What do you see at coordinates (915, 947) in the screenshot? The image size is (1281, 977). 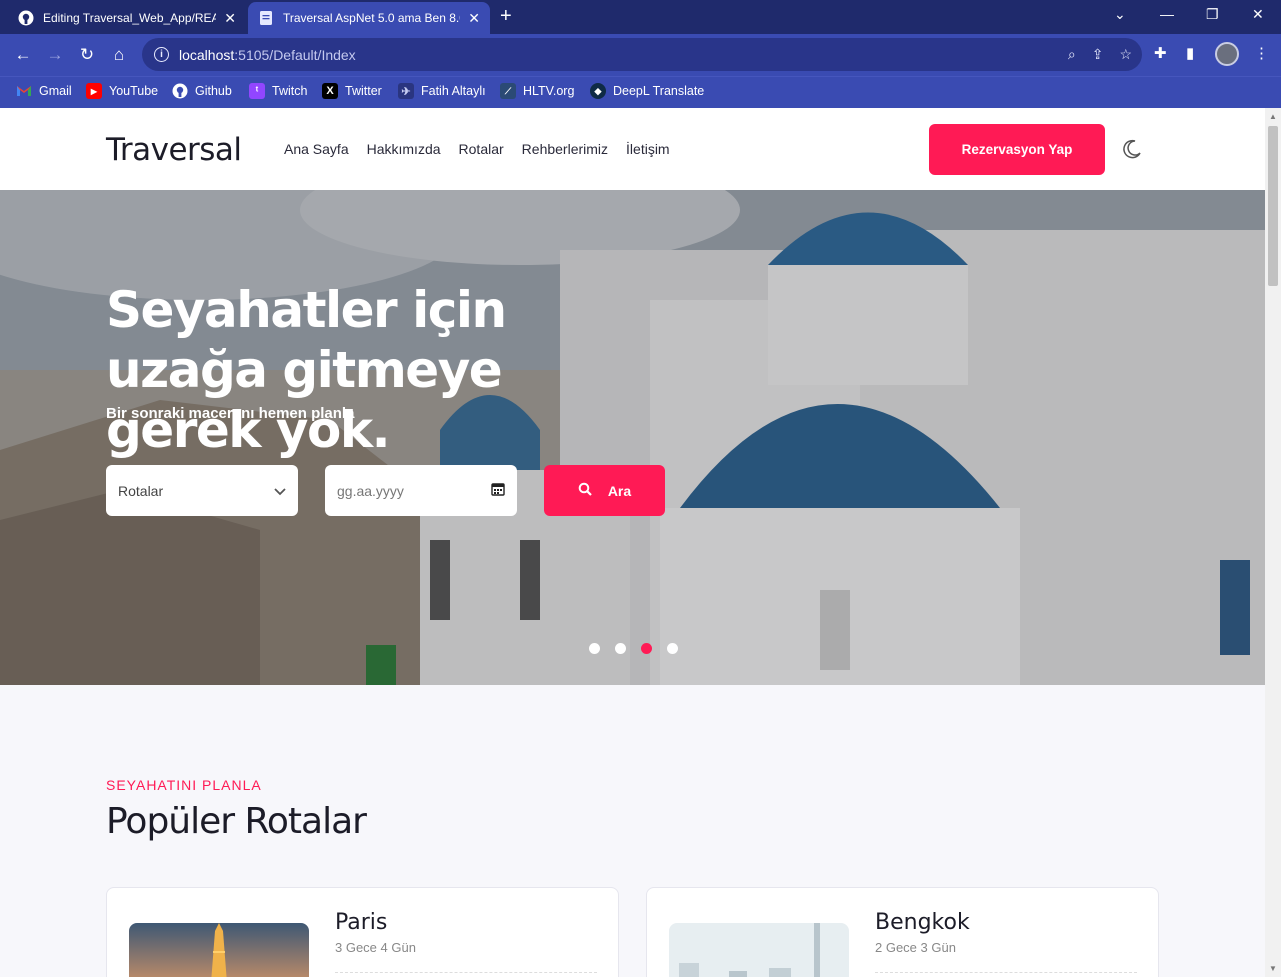 I see `card-duration: 2 Gece 3 Gün` at bounding box center [915, 947].